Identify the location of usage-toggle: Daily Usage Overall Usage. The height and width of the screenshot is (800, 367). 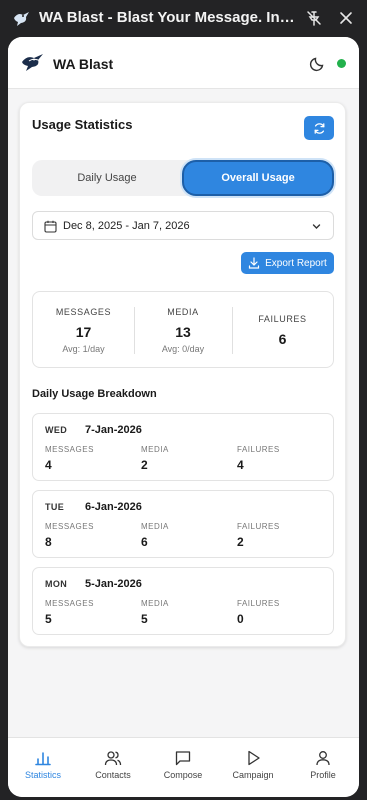
(183, 178).